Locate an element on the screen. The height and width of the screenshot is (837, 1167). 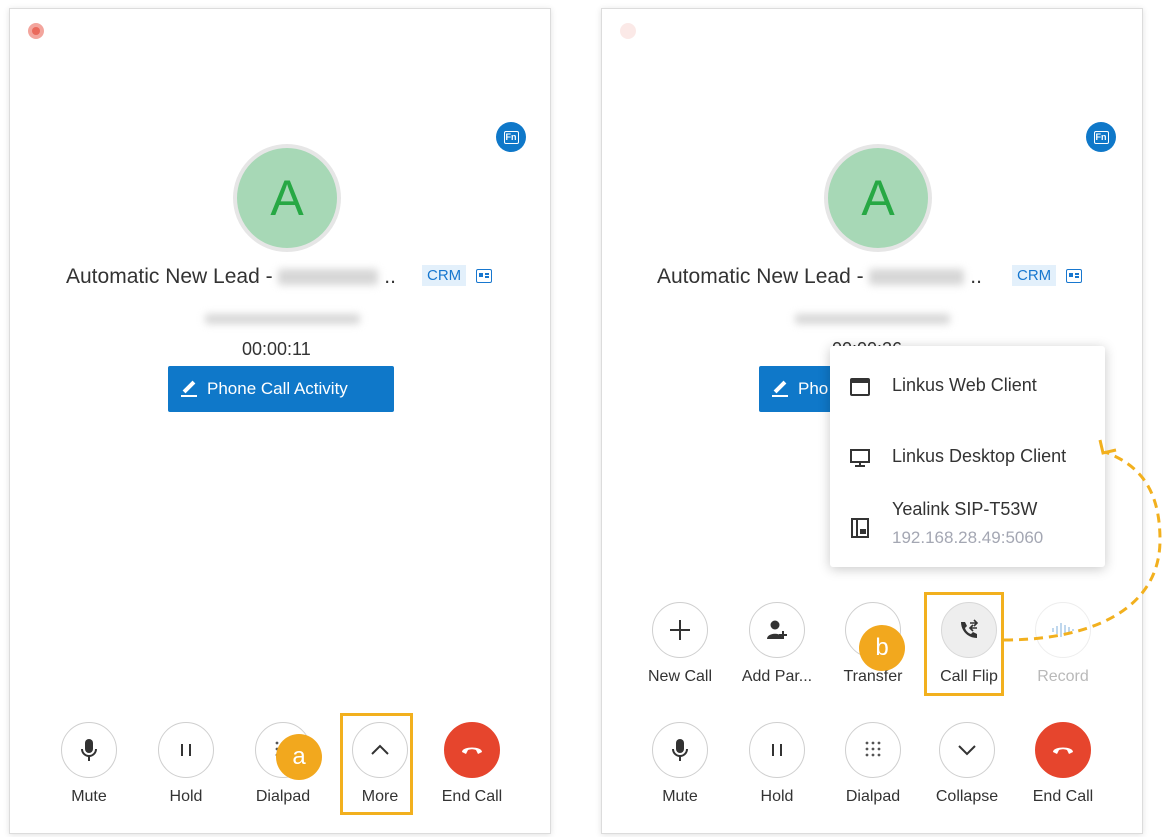
record-button: Record is located at coordinates (1063, 644).